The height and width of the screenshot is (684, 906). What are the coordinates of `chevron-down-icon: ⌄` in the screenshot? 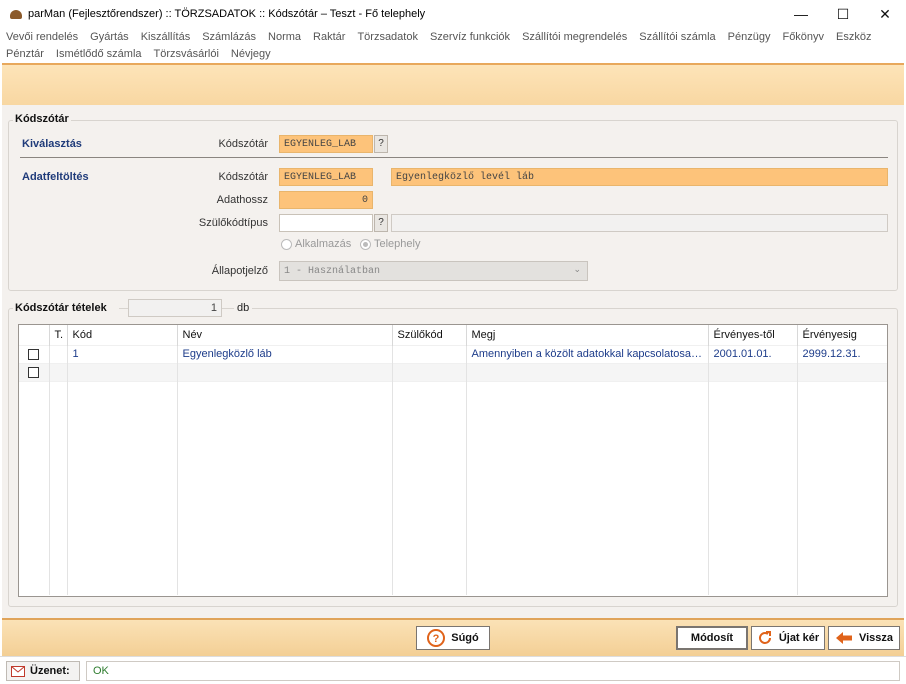 It's located at (577, 270).